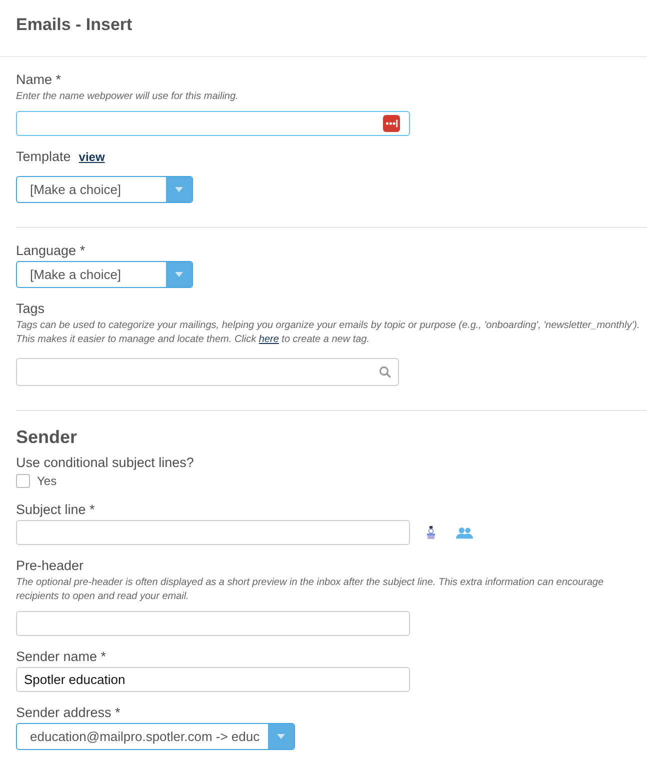  What do you see at coordinates (50, 566) in the screenshot?
I see `field-label: Pre-header` at bounding box center [50, 566].